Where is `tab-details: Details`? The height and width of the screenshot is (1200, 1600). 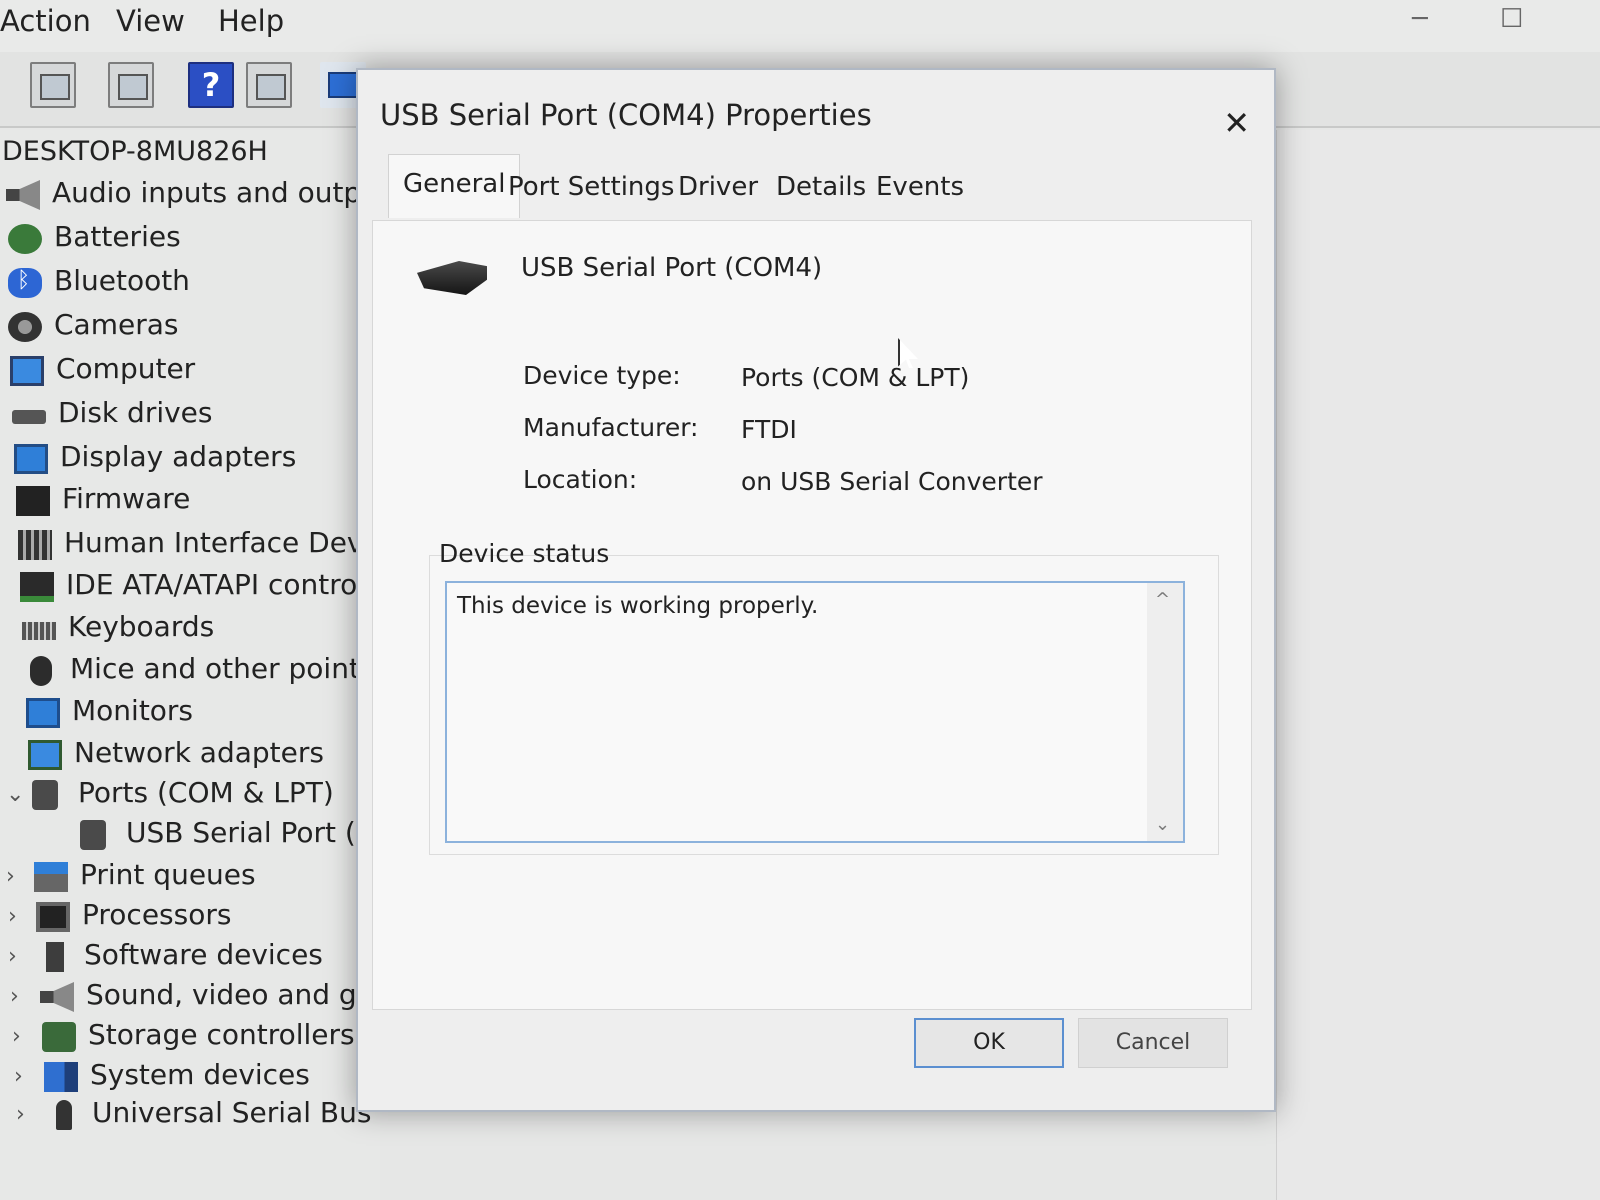 tab-details: Details is located at coordinates (821, 189).